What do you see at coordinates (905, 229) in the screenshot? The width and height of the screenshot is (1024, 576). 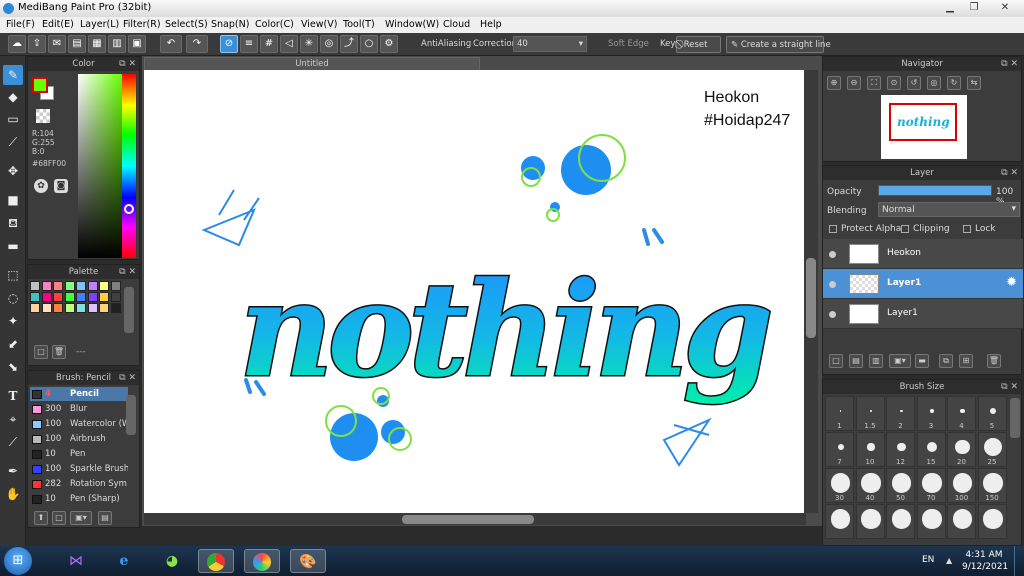 I see `clipping-checkbox` at bounding box center [905, 229].